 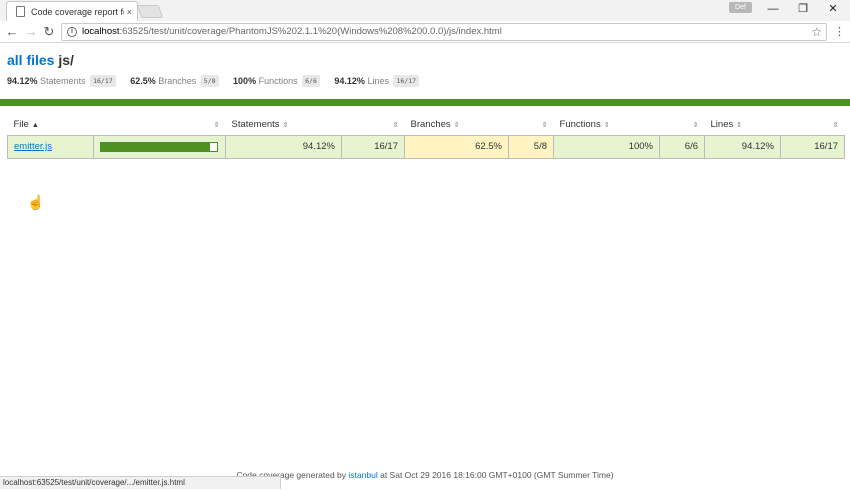 I want to click on summary-lines: 94.12% Lines 16/17, so click(x=377, y=81).